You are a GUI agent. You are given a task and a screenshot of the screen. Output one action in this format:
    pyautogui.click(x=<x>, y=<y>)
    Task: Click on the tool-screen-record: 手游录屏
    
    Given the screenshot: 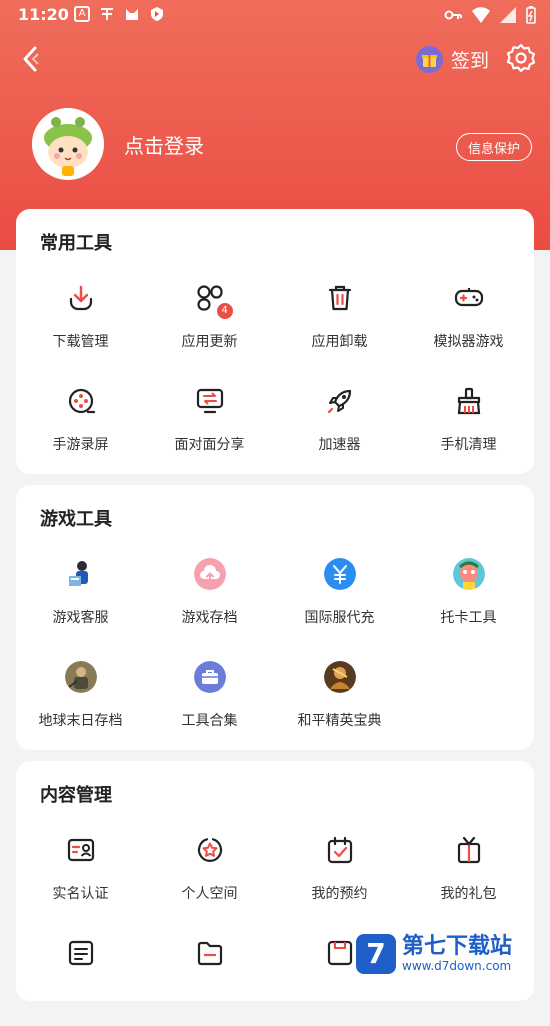 What is the action you would take?
    pyautogui.click(x=80, y=429)
    